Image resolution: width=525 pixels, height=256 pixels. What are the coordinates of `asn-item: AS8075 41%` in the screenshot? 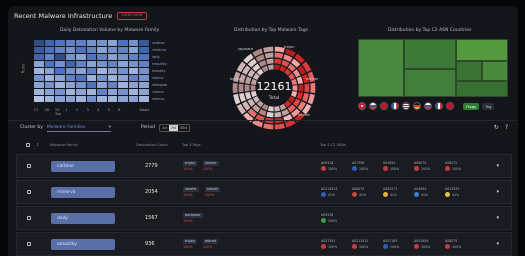 It's located at (362, 192).